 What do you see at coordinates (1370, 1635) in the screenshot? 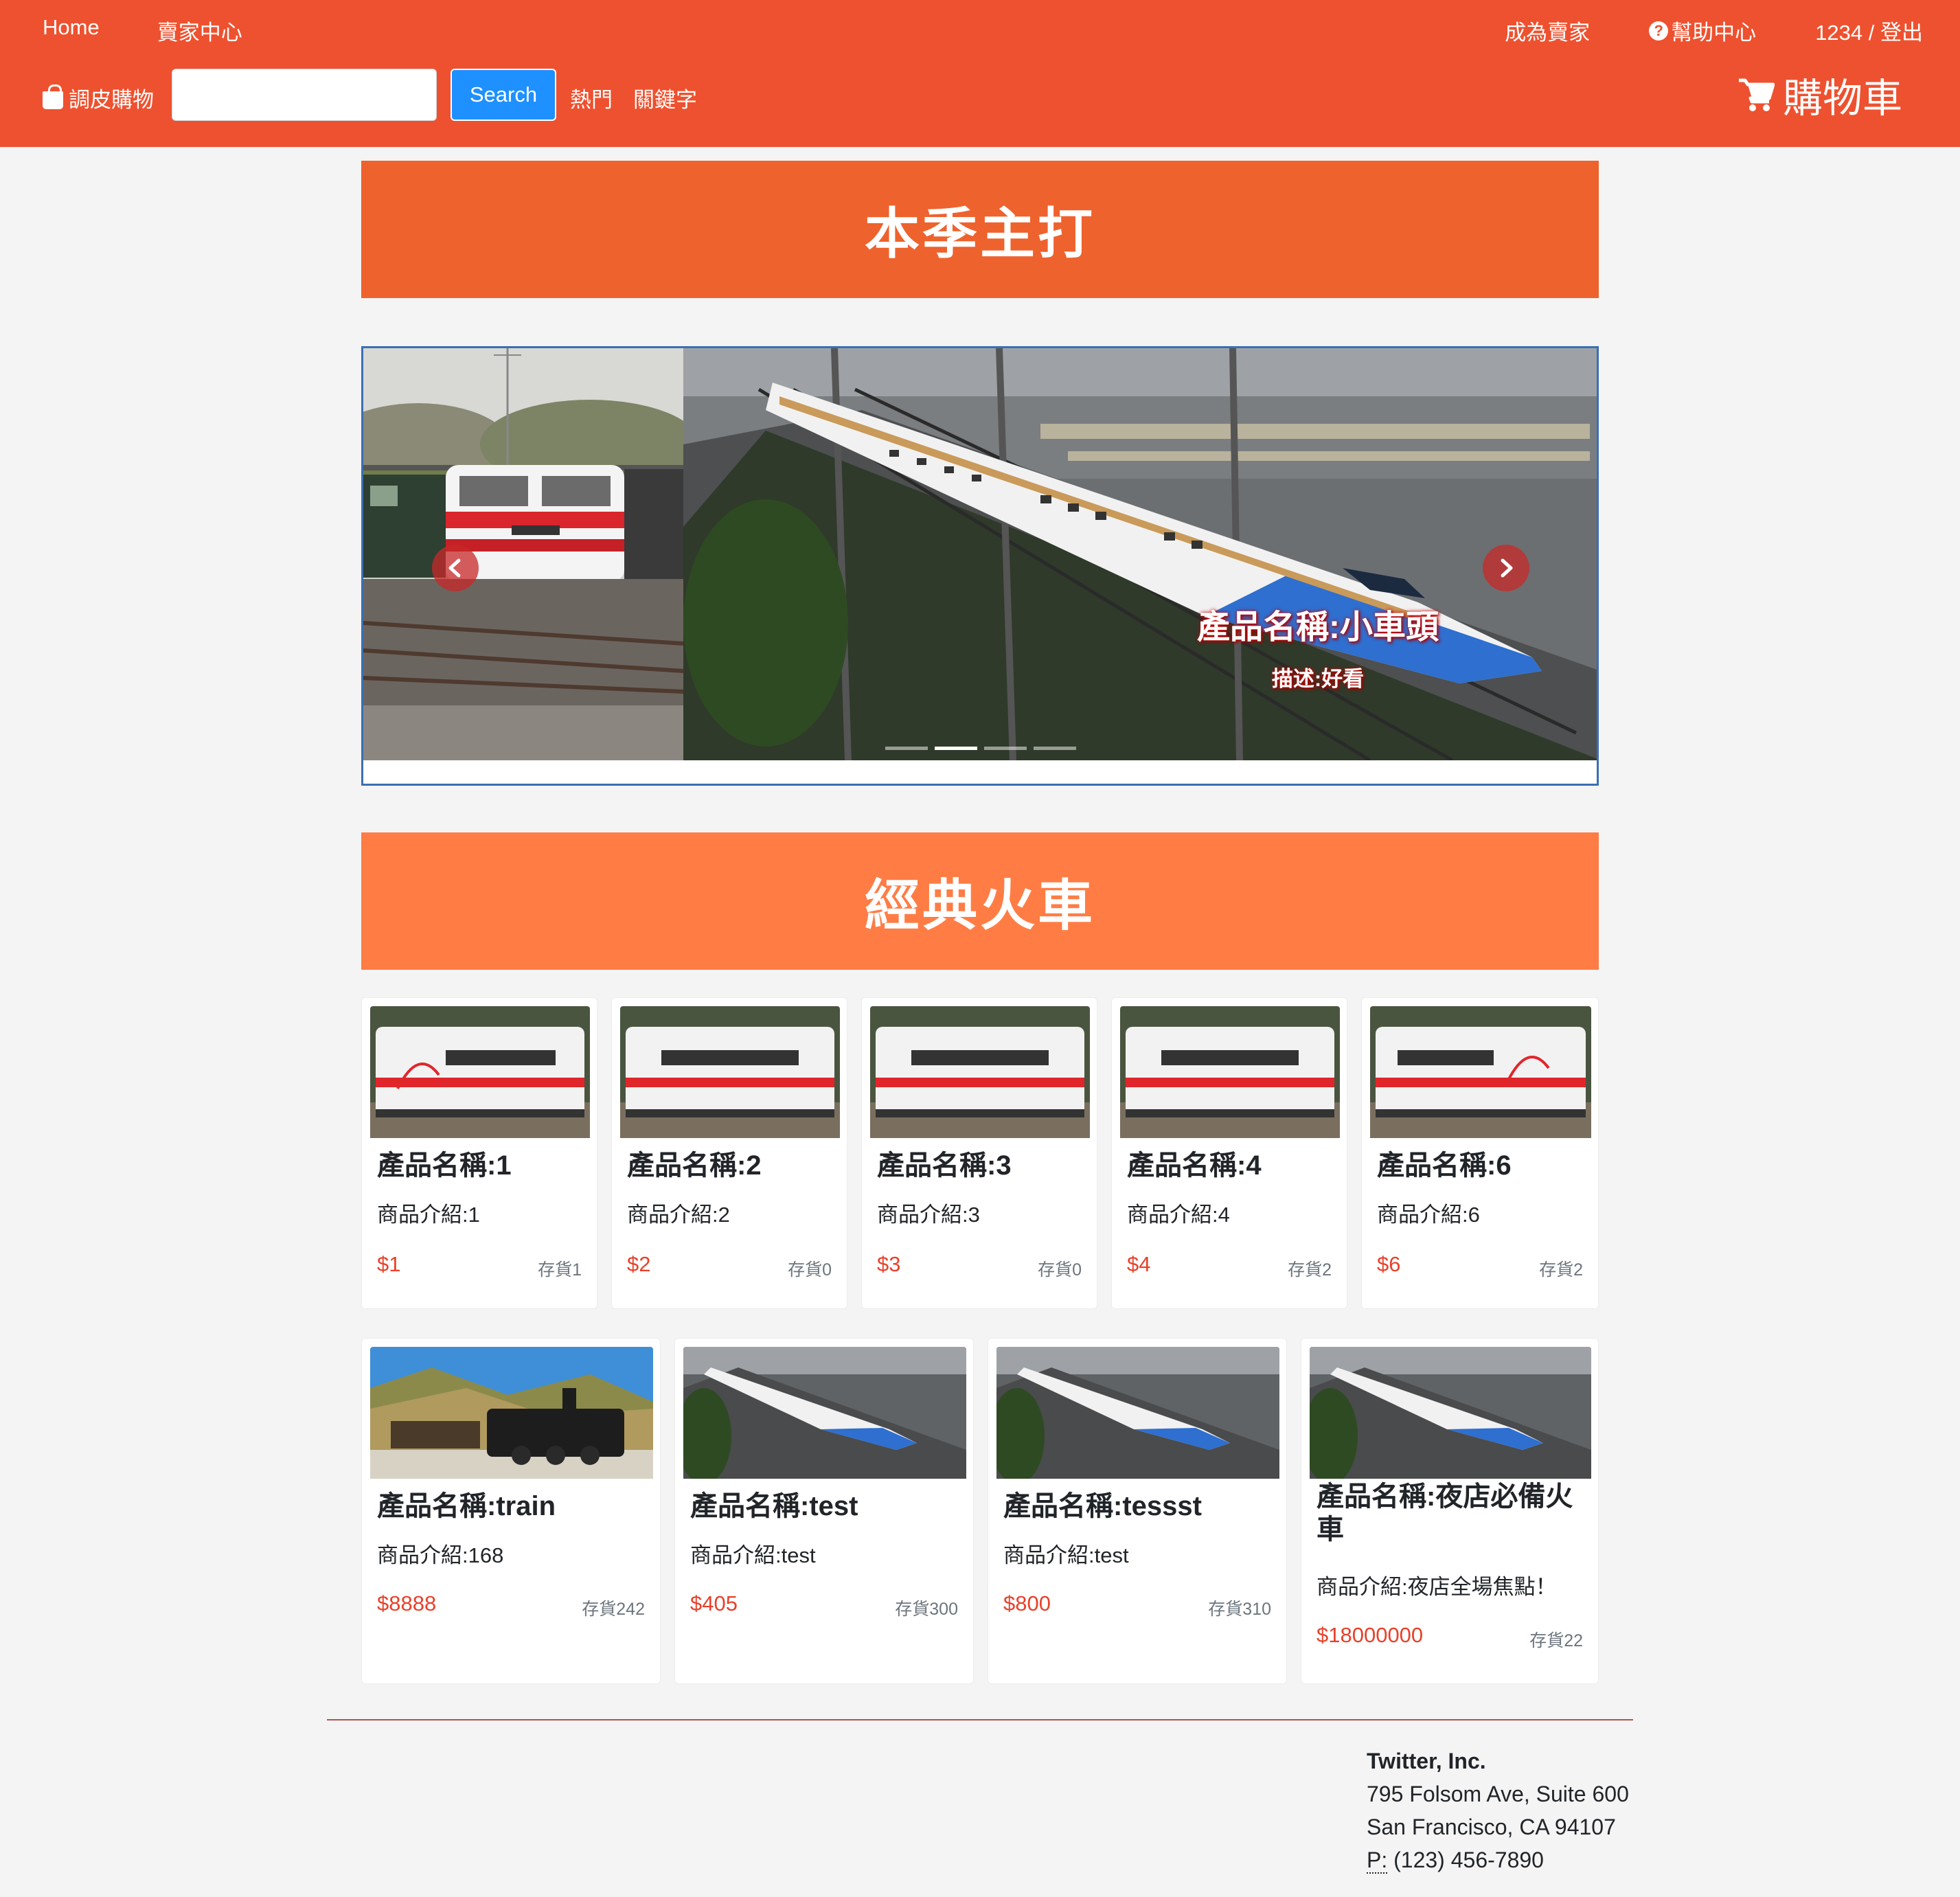
I see `product-price: $18000000` at bounding box center [1370, 1635].